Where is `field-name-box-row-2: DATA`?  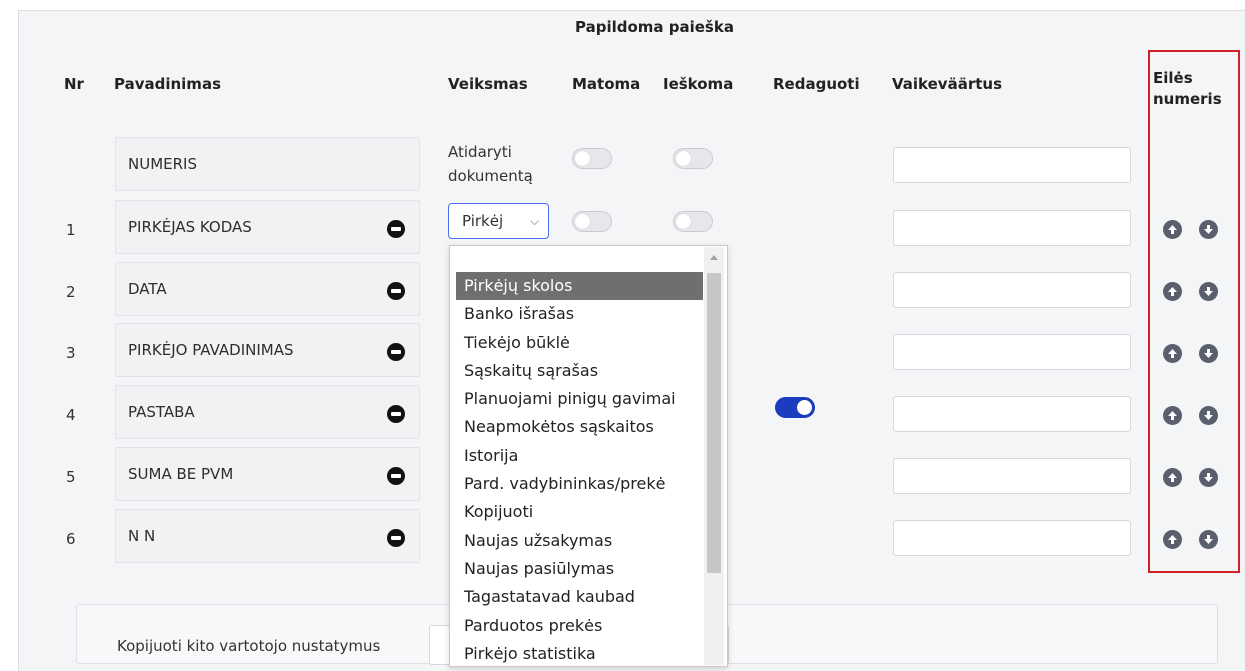 field-name-box-row-2: DATA is located at coordinates (267, 289).